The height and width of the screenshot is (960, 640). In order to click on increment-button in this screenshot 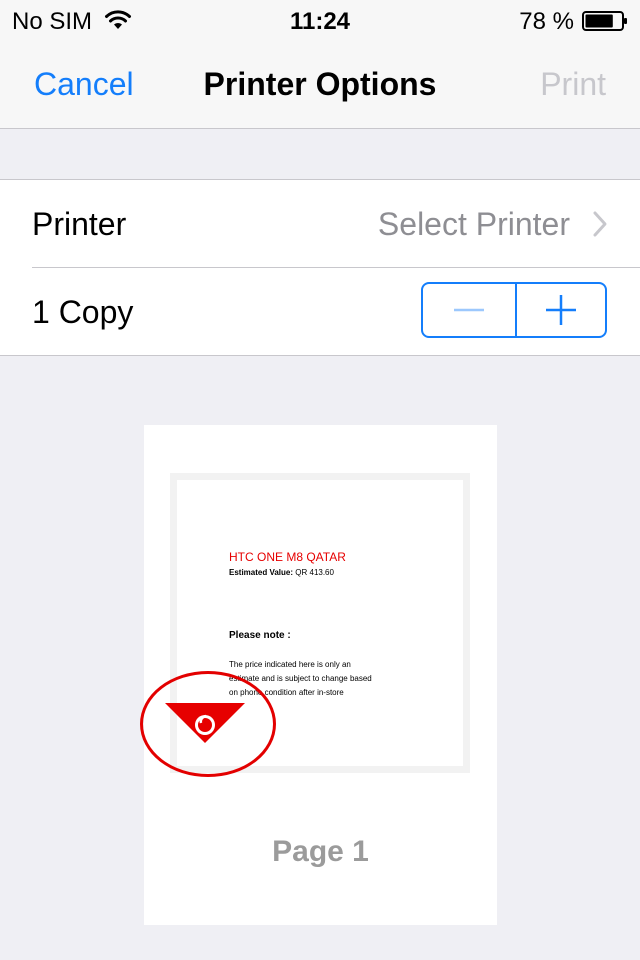, I will do `click(561, 310)`.